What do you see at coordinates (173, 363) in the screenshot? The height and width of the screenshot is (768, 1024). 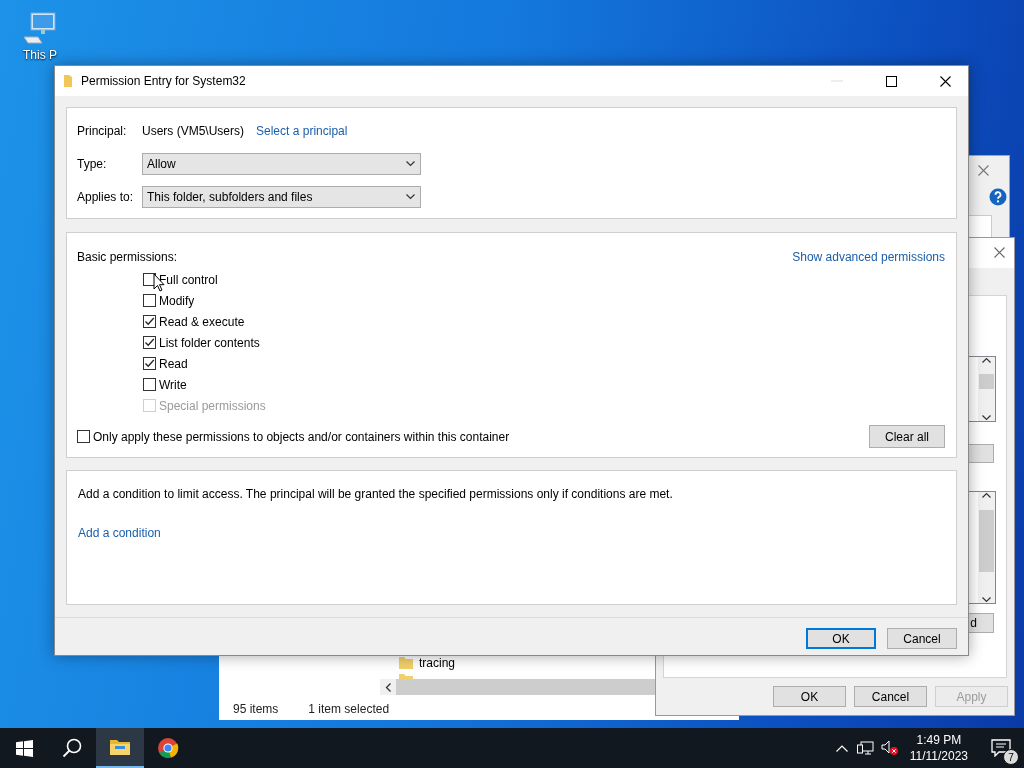 I see `checkbox-label: Read` at bounding box center [173, 363].